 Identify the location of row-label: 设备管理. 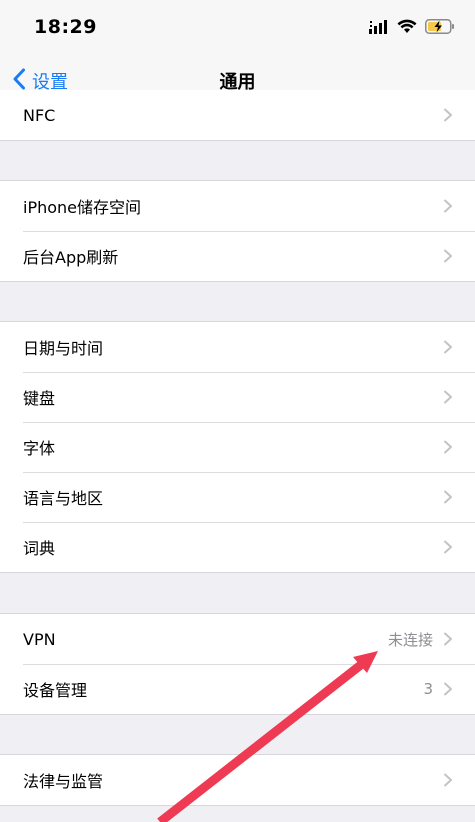
(55, 690).